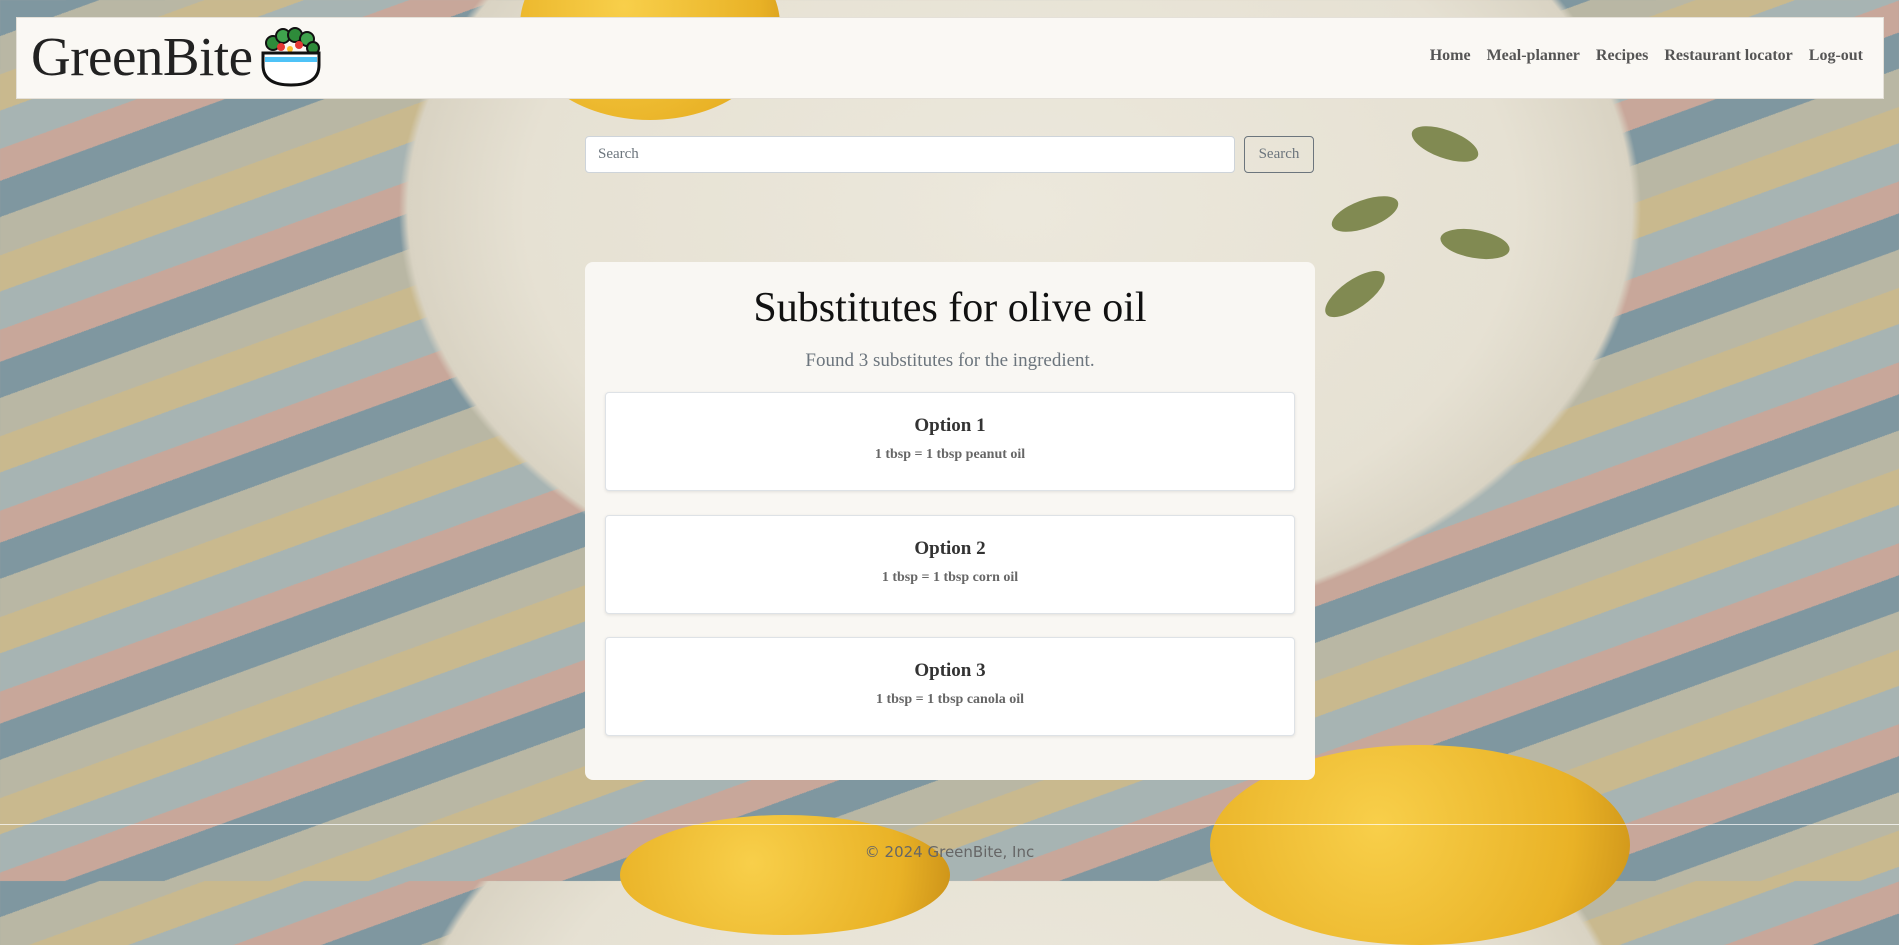 The width and height of the screenshot is (1899, 945). Describe the element at coordinates (950, 670) in the screenshot. I see `option-title: Option 3` at that location.